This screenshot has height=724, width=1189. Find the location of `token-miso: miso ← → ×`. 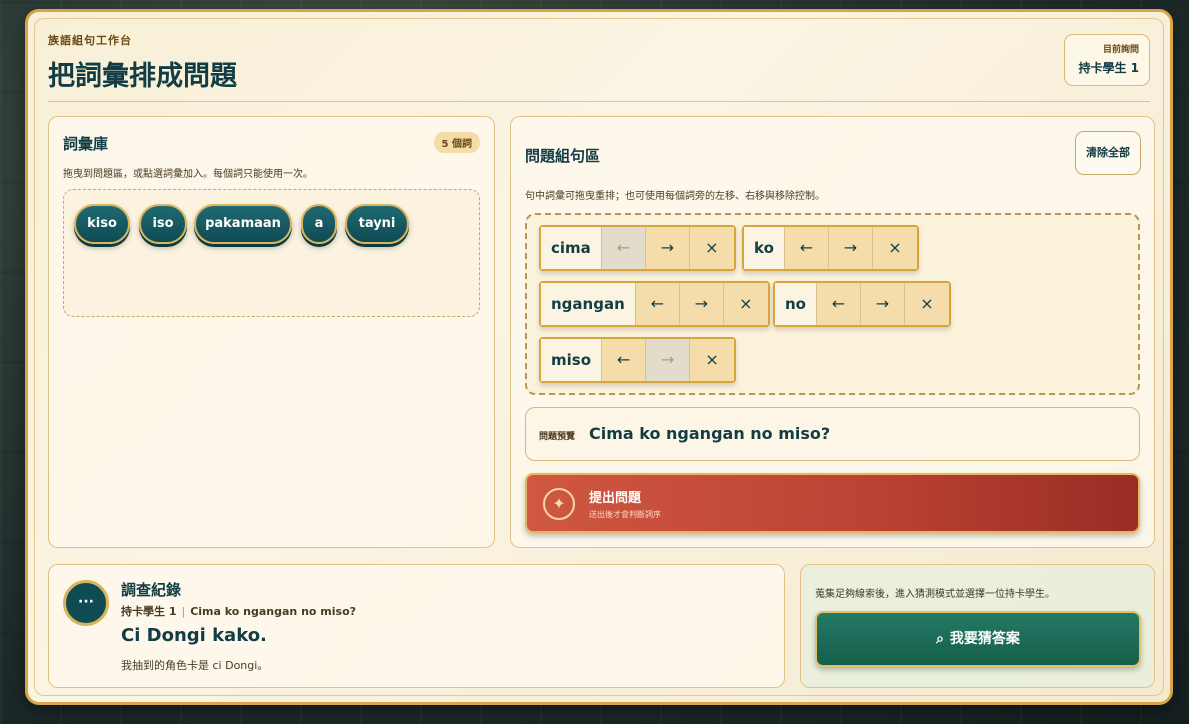

token-miso: miso ← → × is located at coordinates (638, 360).